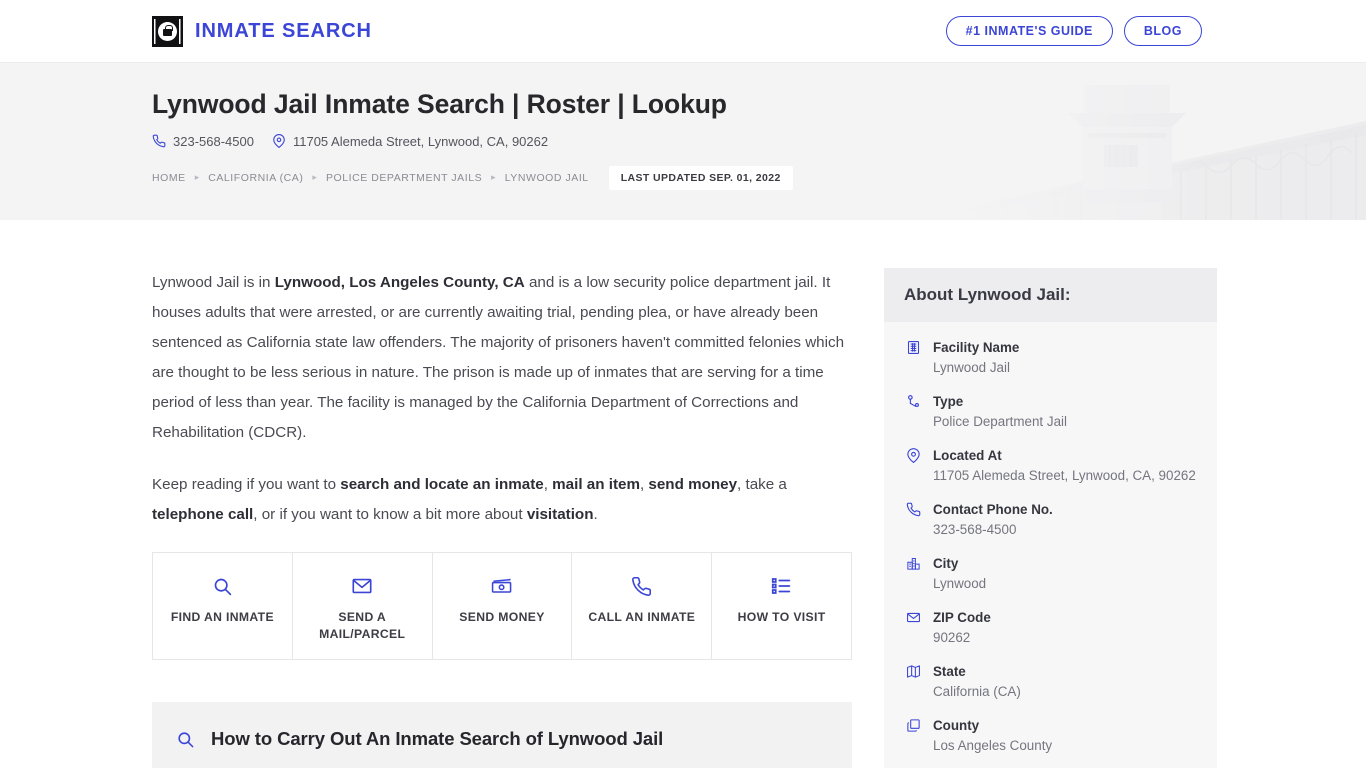 The width and height of the screenshot is (1366, 768). What do you see at coordinates (213, 141) in the screenshot?
I see `hero-phone-text: 323-568-4500` at bounding box center [213, 141].